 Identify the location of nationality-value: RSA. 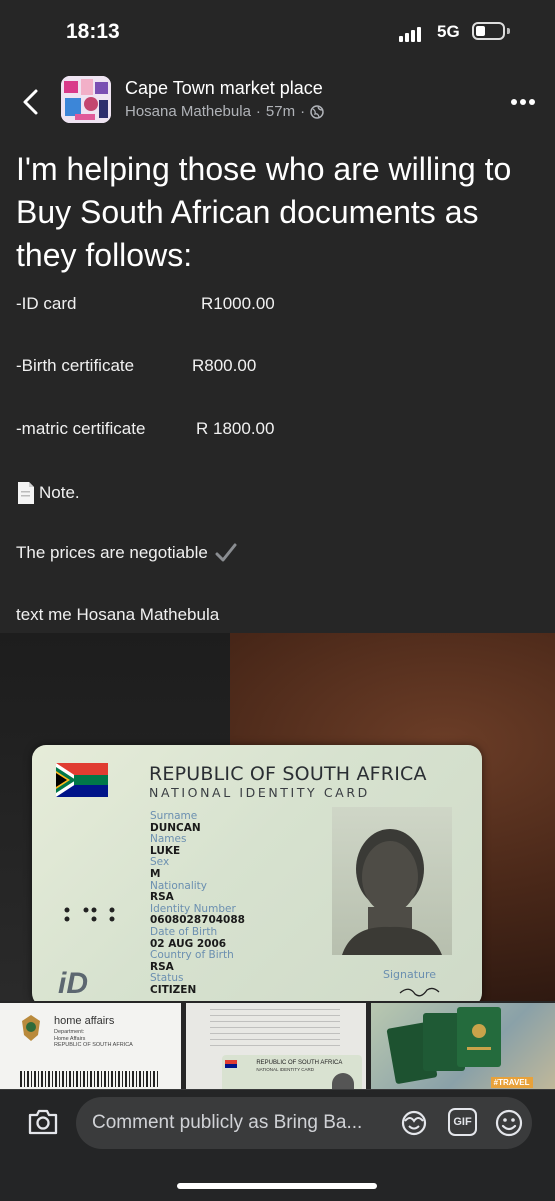
(162, 897).